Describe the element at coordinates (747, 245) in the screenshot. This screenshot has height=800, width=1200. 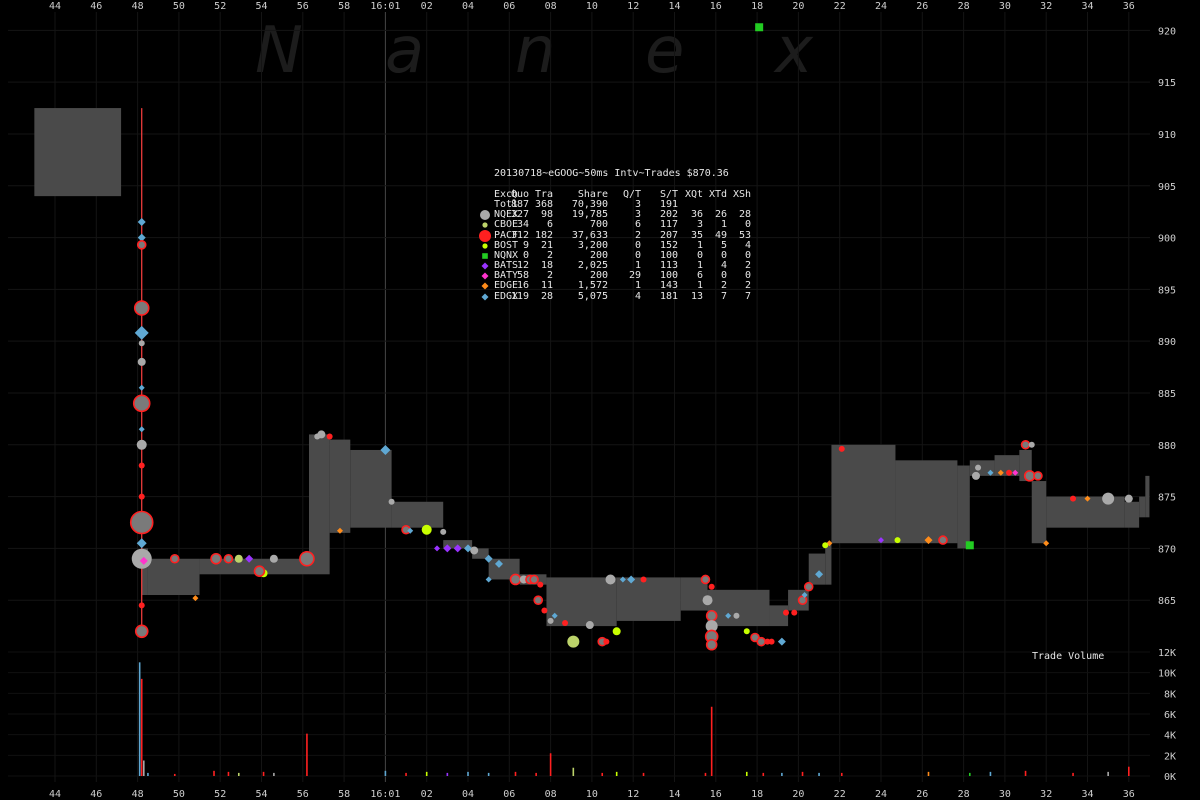
I see `legend-cell: 4` at that location.